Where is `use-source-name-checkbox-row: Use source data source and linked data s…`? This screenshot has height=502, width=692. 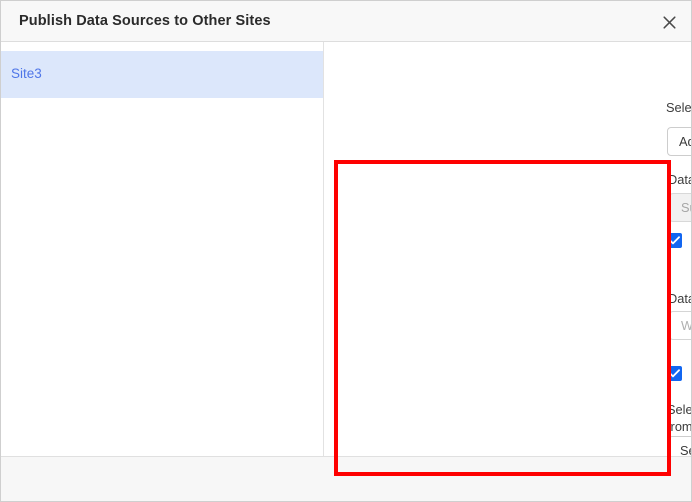 use-source-name-checkbox-row: Use source data source and linked data s… is located at coordinates (679, 249).